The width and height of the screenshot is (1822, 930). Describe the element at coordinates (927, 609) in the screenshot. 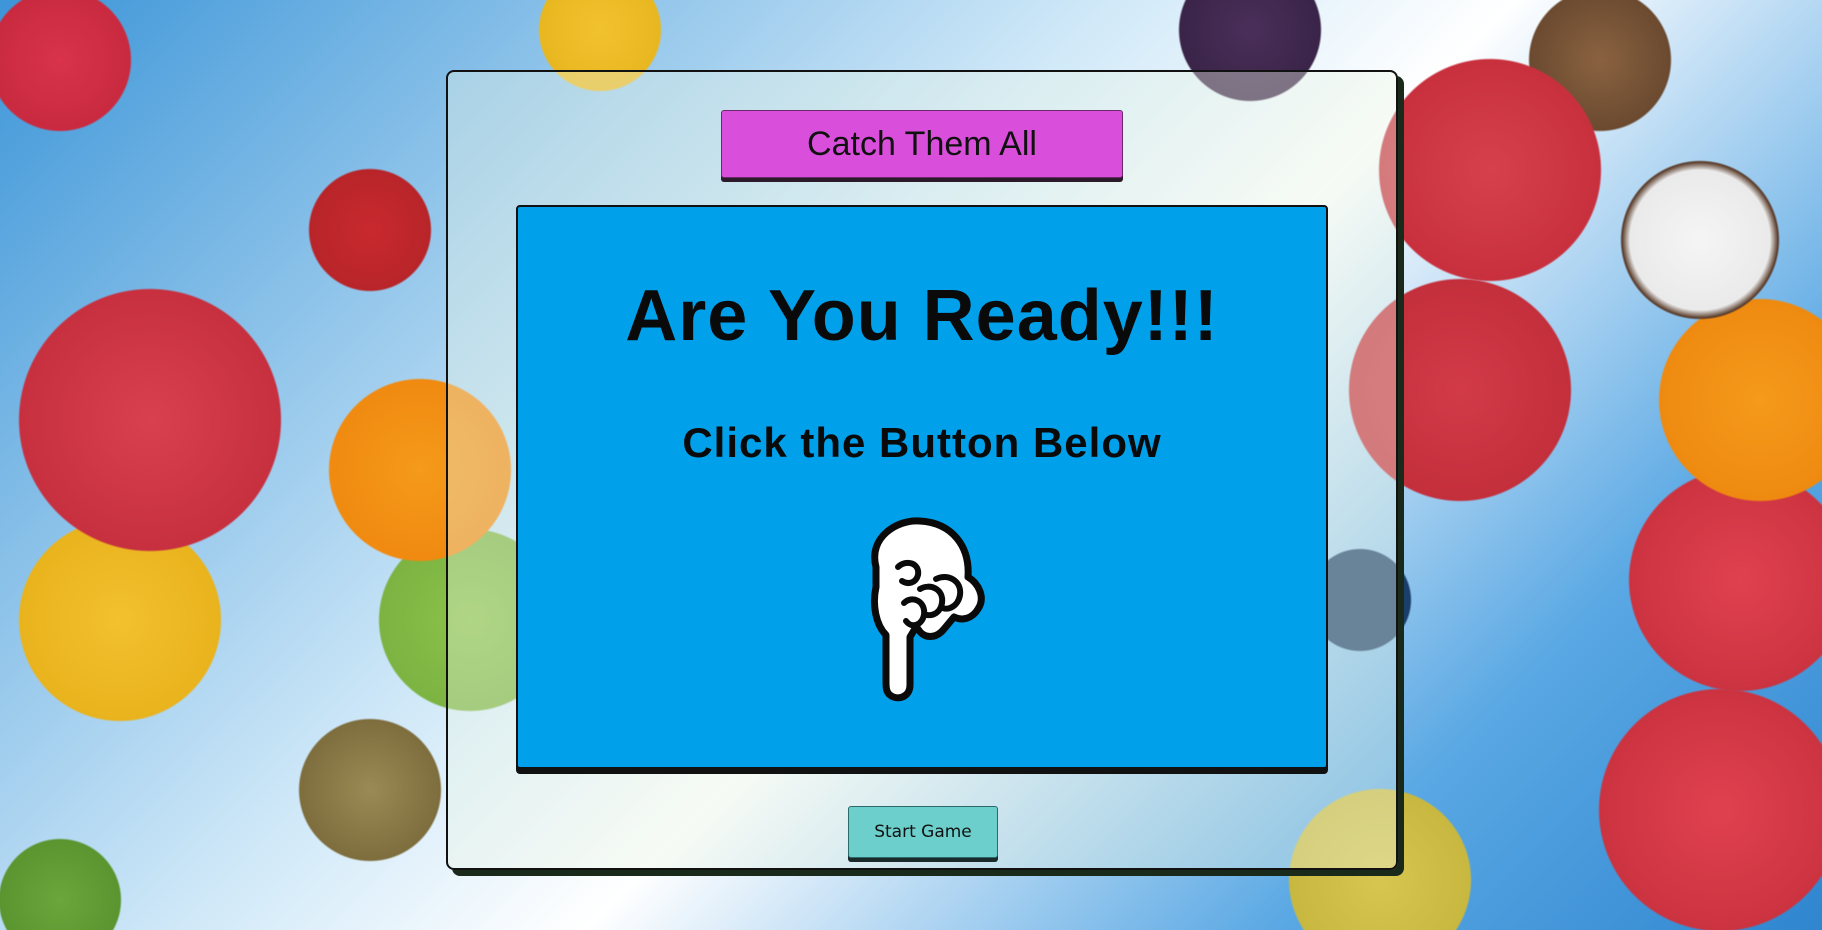

I see `pointing-down-hand-icon` at that location.